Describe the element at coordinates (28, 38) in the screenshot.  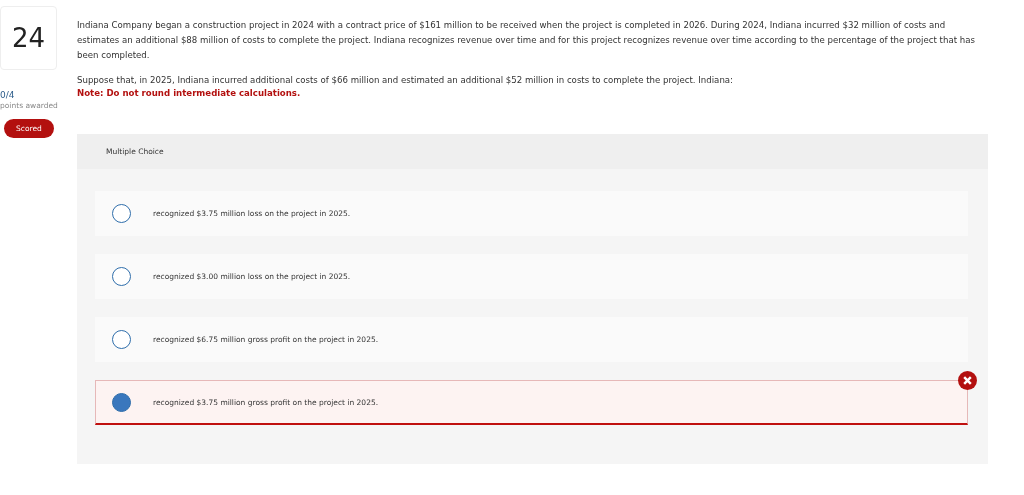
I see `question-number: 24` at that location.